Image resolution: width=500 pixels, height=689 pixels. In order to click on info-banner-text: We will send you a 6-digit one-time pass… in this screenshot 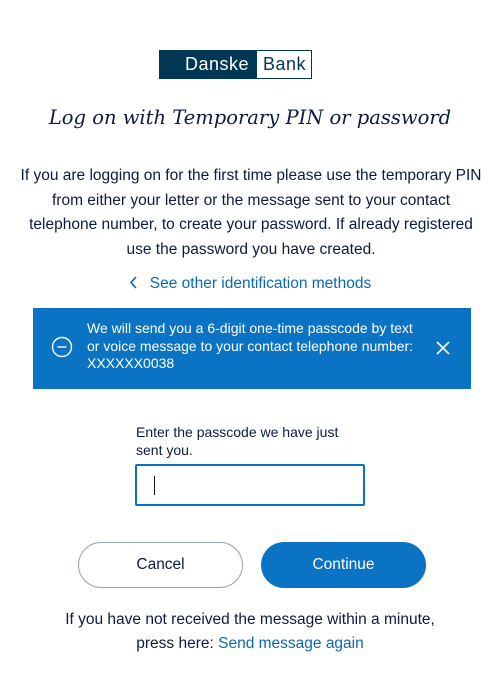, I will do `click(250, 345)`.